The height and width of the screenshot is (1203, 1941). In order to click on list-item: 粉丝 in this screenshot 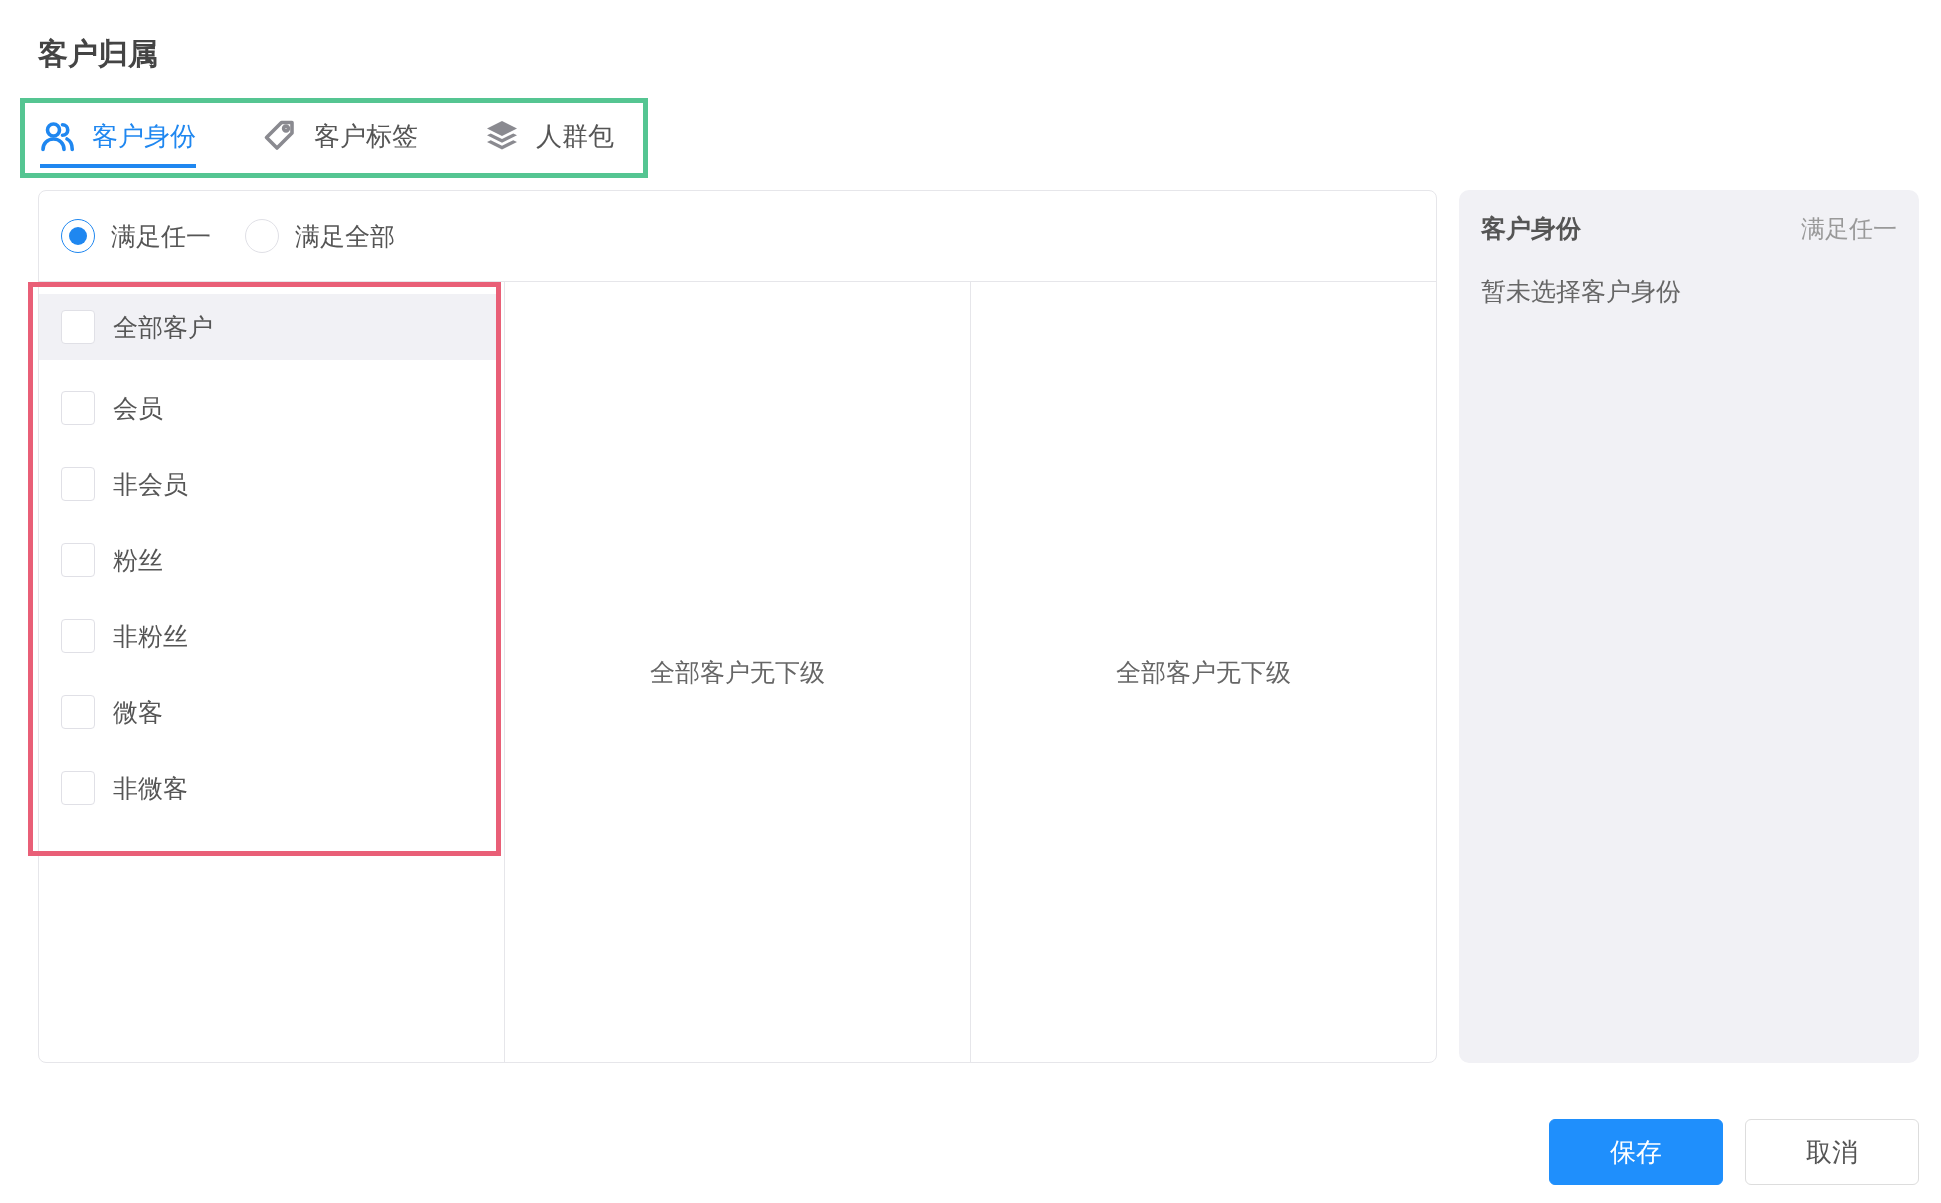, I will do `click(267, 560)`.